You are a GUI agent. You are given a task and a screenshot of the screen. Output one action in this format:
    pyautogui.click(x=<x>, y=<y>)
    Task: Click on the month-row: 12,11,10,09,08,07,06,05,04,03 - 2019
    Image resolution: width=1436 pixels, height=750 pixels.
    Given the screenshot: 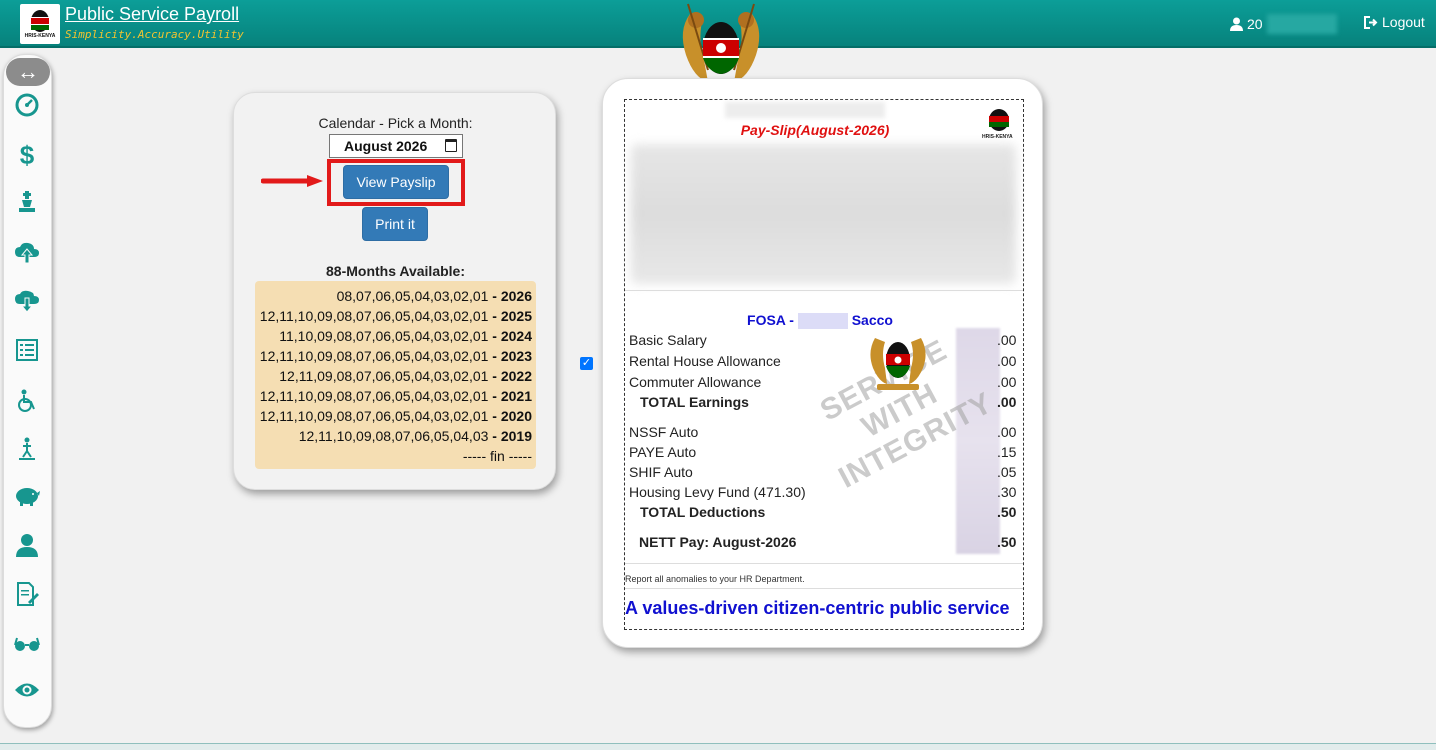 What is the action you would take?
    pyautogui.click(x=415, y=436)
    